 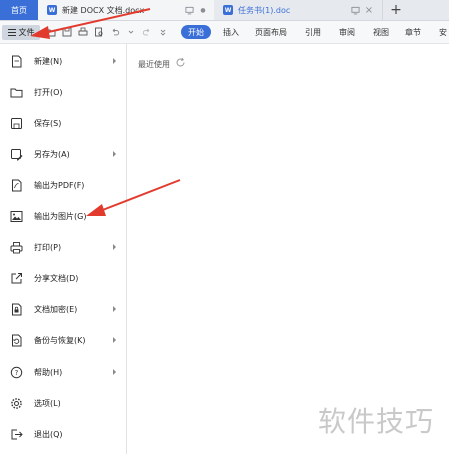 What do you see at coordinates (63, 123) in the screenshot?
I see `menu-item-save: 保存(S)` at bounding box center [63, 123].